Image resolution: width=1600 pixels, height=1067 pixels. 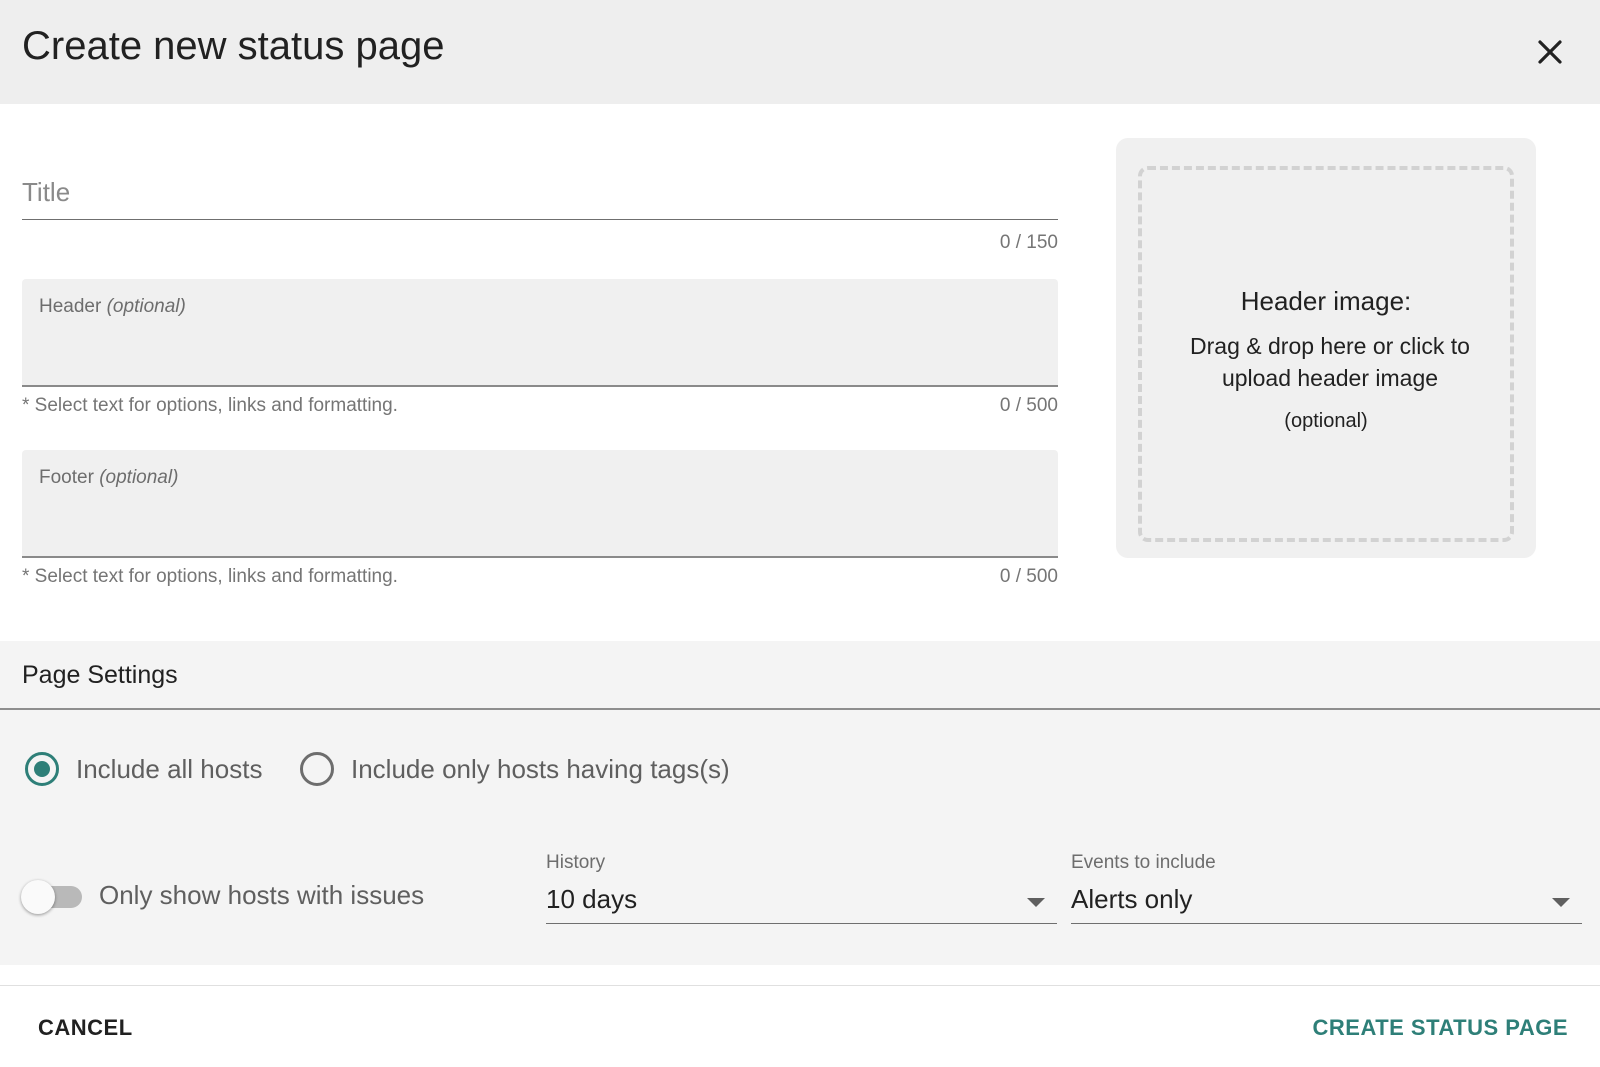 What do you see at coordinates (540, 504) in the screenshot?
I see `footer-field: Footer (optional)` at bounding box center [540, 504].